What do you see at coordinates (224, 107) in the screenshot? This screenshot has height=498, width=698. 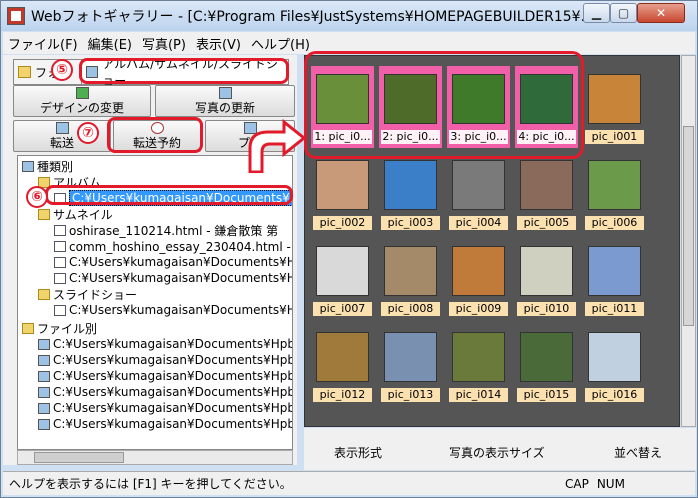 I see `photo-update-label: 写真の更新` at bounding box center [224, 107].